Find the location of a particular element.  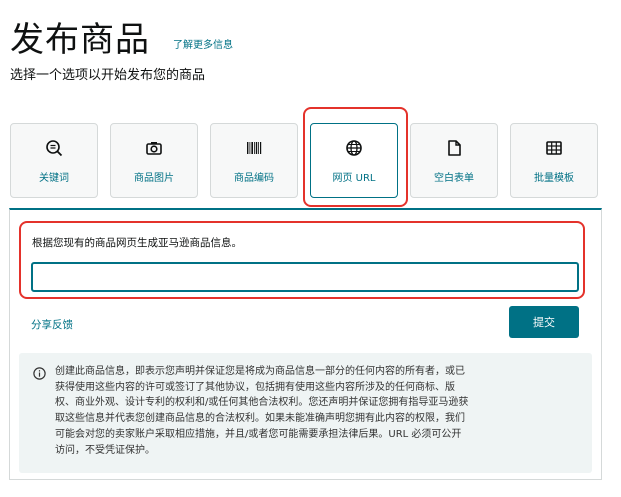

page-subtitle: 选择一个选项以开始发布您的商品 is located at coordinates (108, 75).